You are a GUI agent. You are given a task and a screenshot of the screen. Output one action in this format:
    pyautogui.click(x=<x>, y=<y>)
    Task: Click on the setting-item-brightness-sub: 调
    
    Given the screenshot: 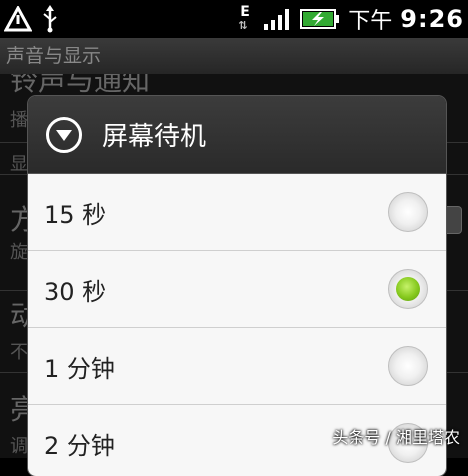 What is the action you would take?
    pyautogui.click(x=19, y=446)
    